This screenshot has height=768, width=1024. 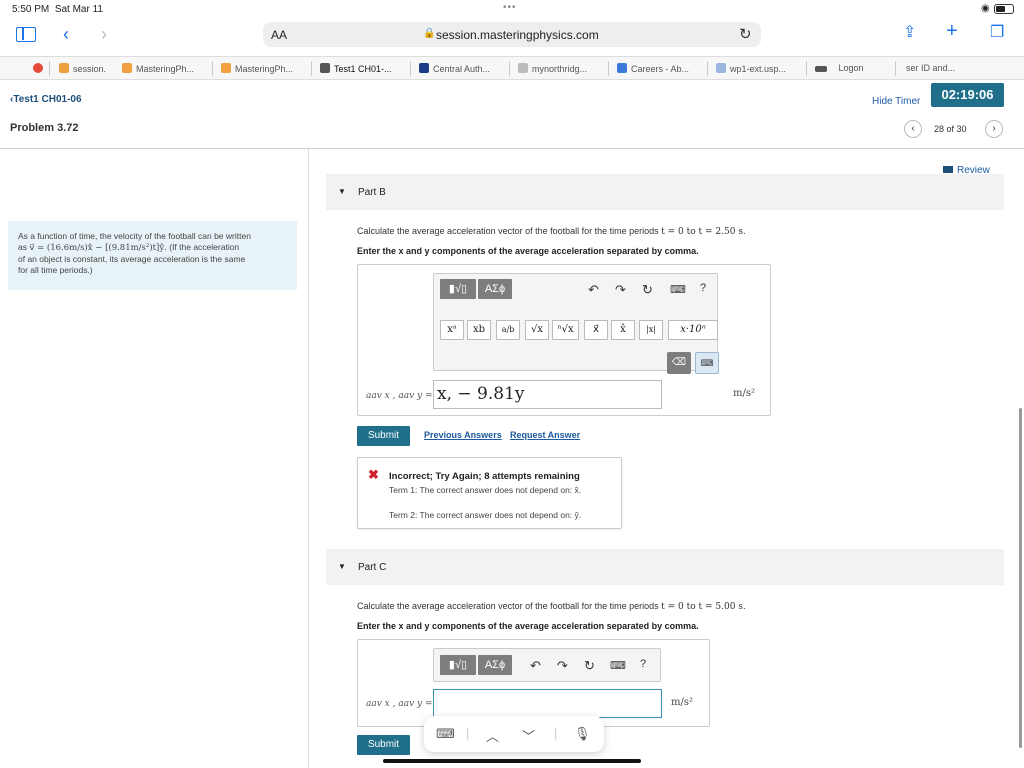 What do you see at coordinates (372, 567) in the screenshot?
I see `part-c-label: Part C` at bounding box center [372, 567].